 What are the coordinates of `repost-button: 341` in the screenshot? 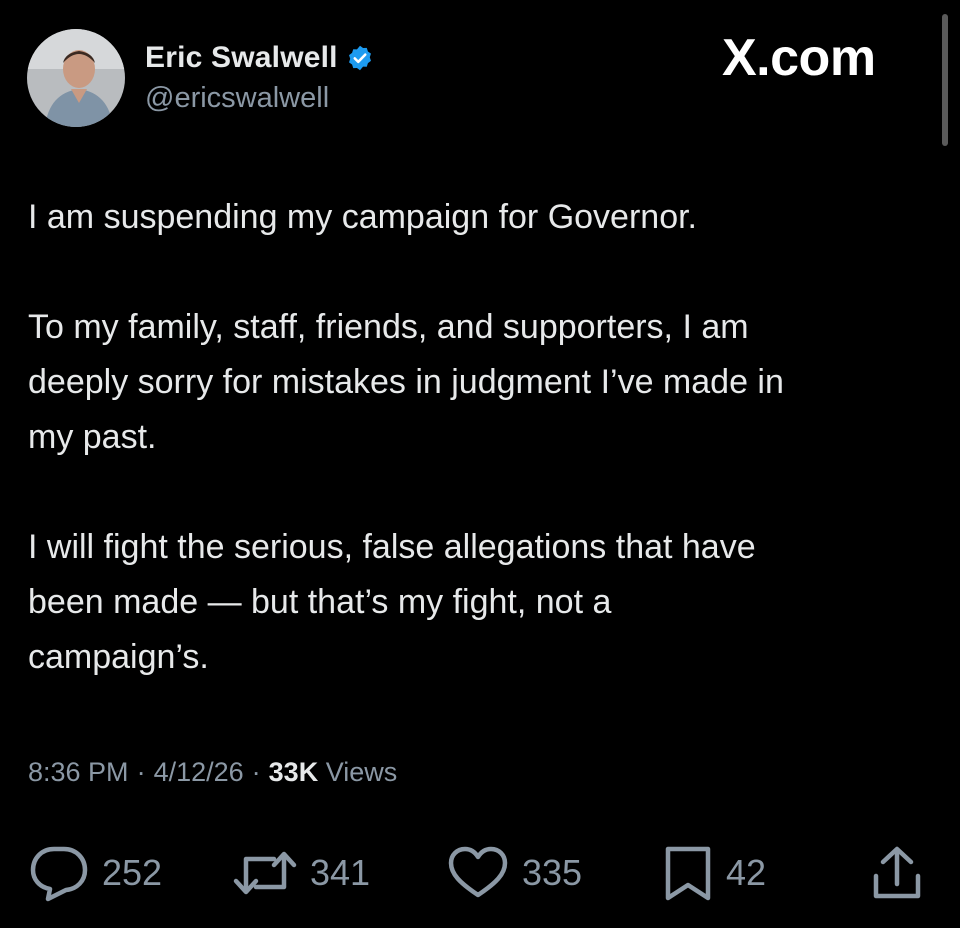 It's located at (301, 873).